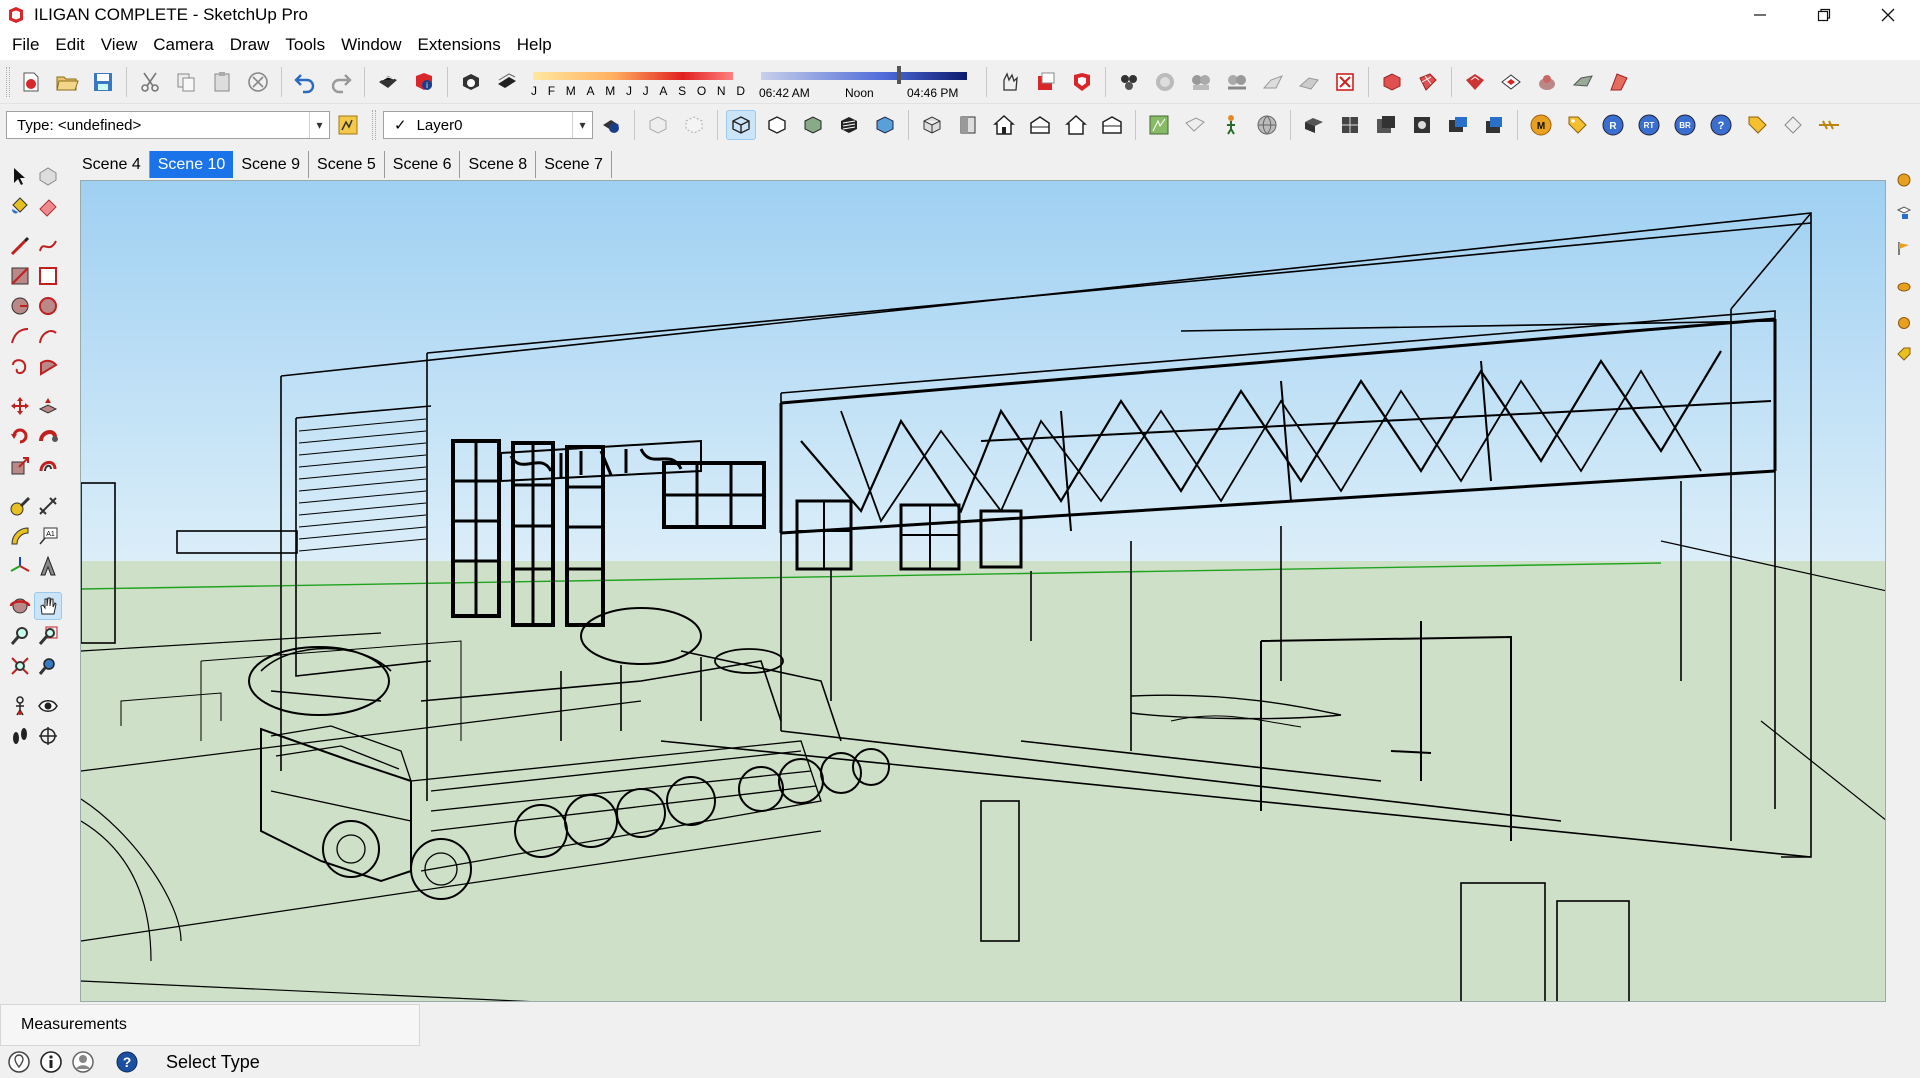 The width and height of the screenshot is (1920, 1078). What do you see at coordinates (582, 125) in the screenshot?
I see `chevron-down-icon: ▾` at bounding box center [582, 125].